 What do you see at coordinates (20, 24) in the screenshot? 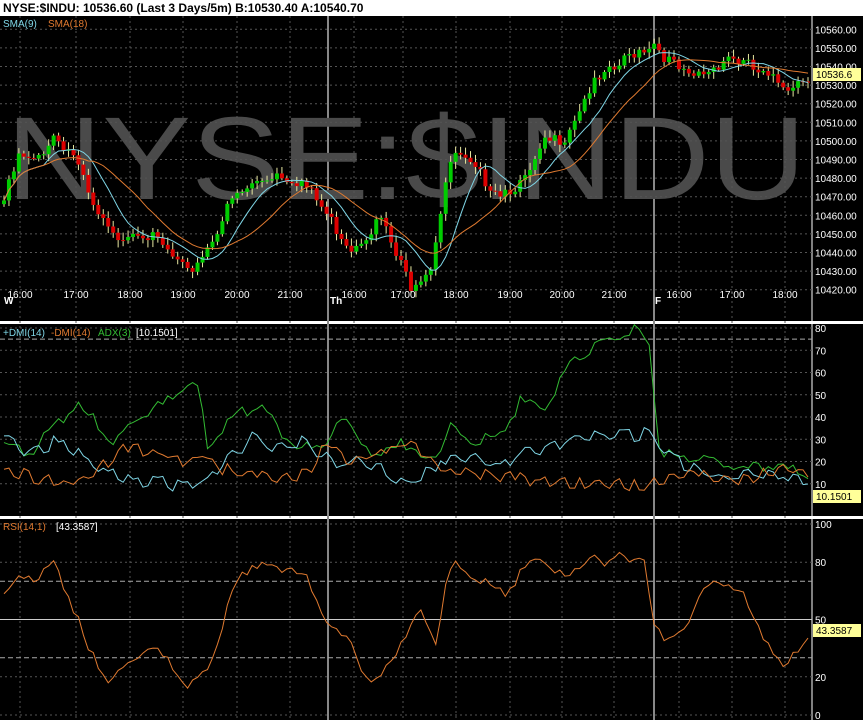
I see `legend-sma9: SMA(9)` at bounding box center [20, 24].